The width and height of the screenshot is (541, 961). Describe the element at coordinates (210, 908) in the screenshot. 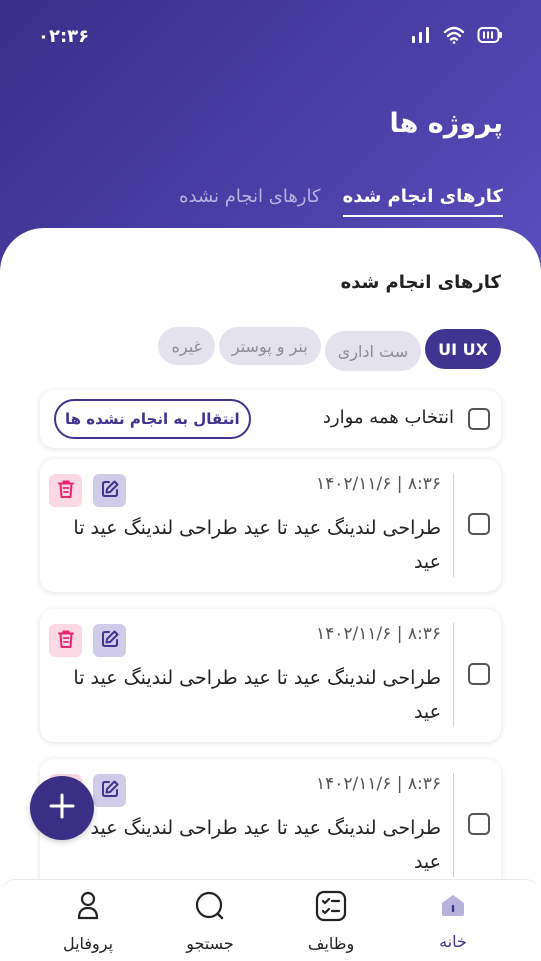

I see `search-icon` at that location.